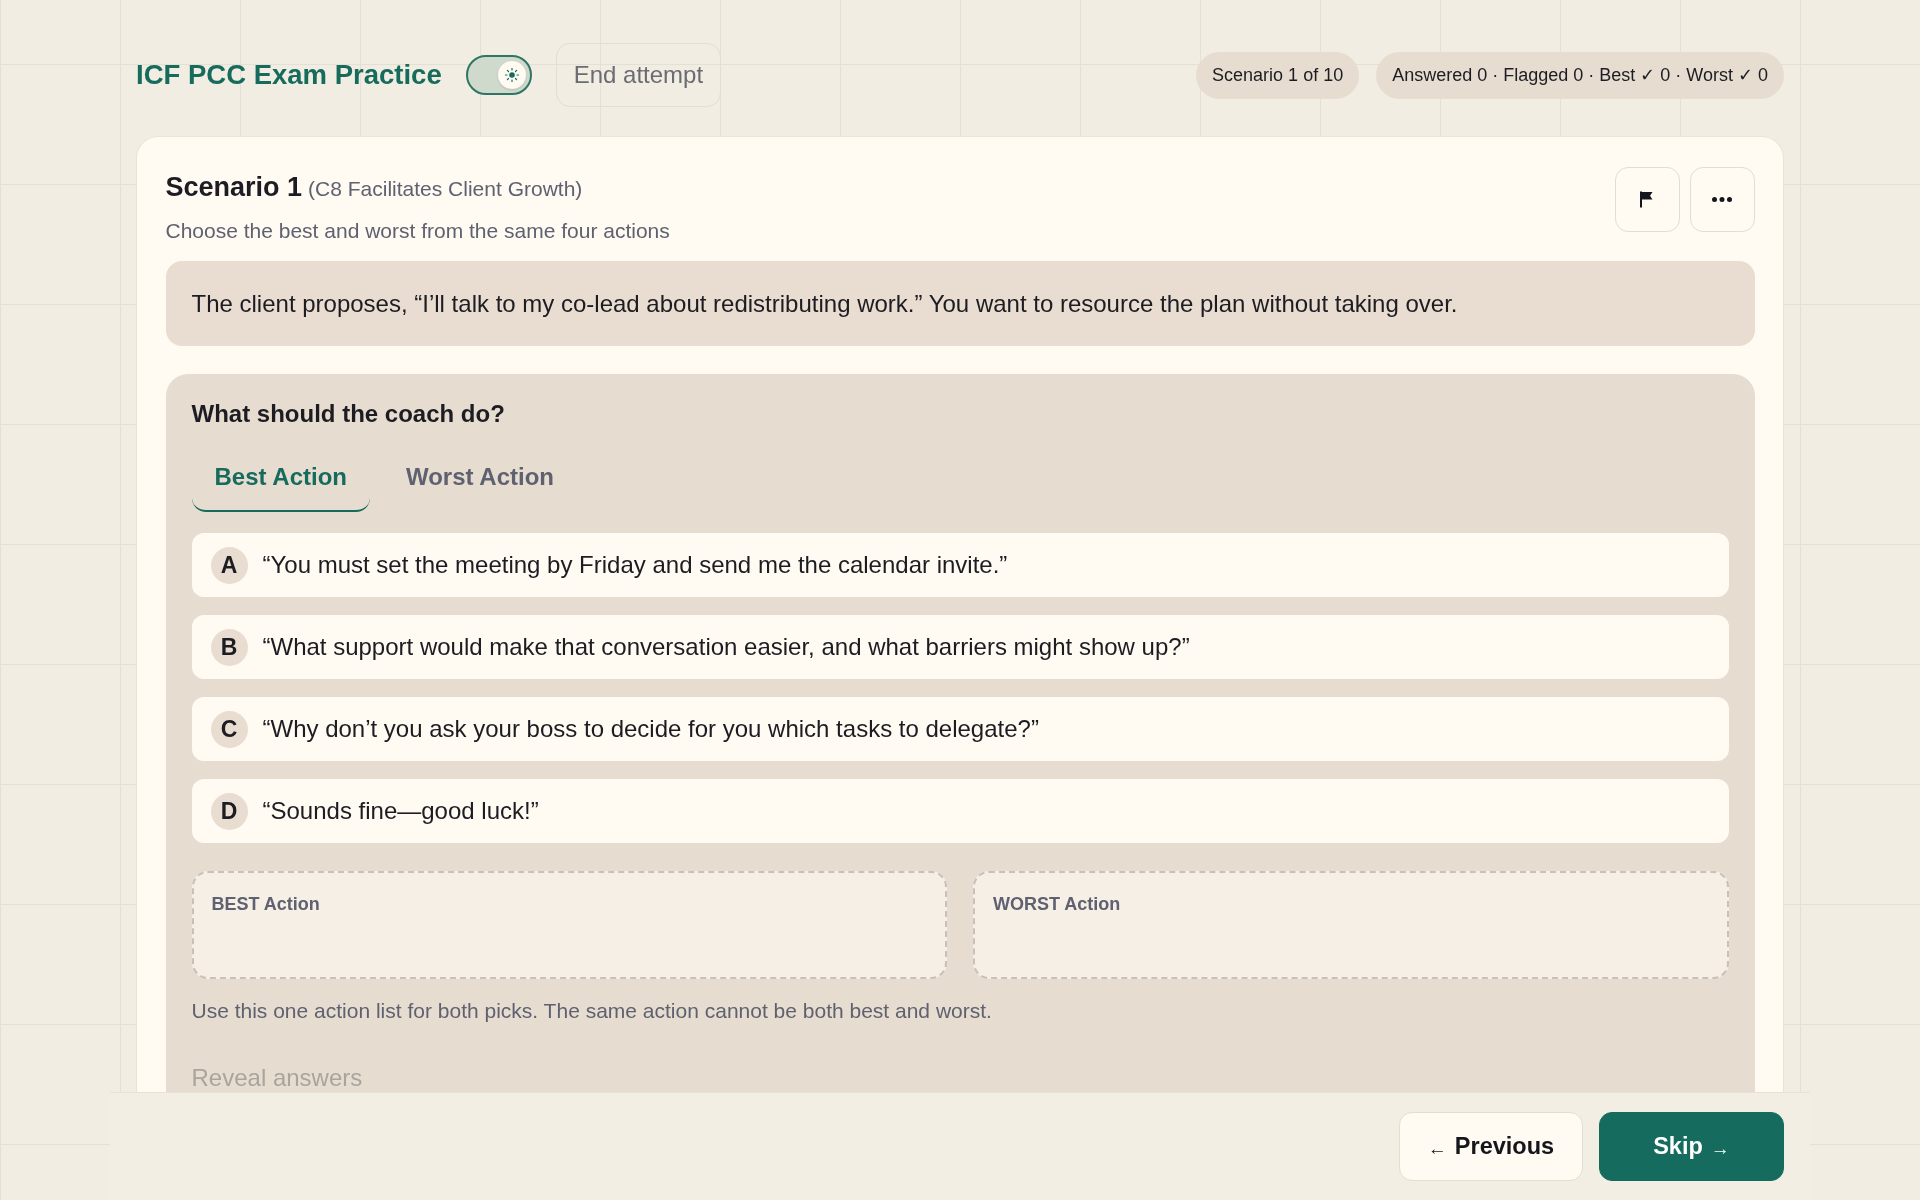  Describe the element at coordinates (280, 479) in the screenshot. I see `action-tab: Best Action` at that location.